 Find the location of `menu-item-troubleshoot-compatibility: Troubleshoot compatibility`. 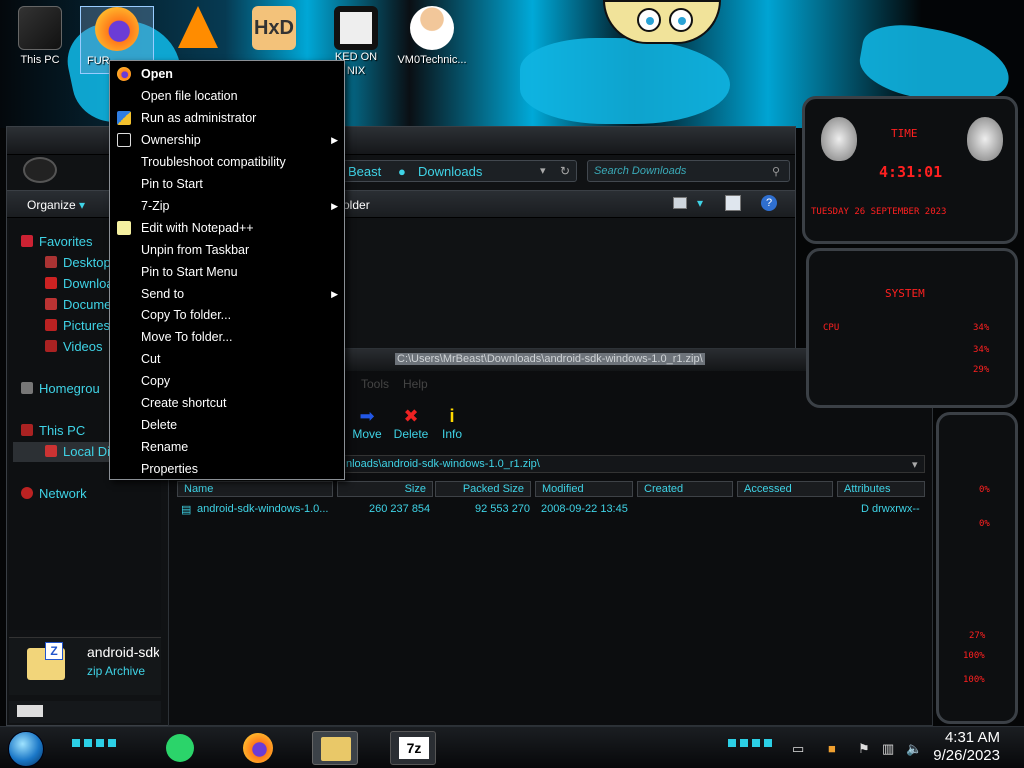

menu-item-troubleshoot-compatibility: Troubleshoot compatibility is located at coordinates (227, 162).